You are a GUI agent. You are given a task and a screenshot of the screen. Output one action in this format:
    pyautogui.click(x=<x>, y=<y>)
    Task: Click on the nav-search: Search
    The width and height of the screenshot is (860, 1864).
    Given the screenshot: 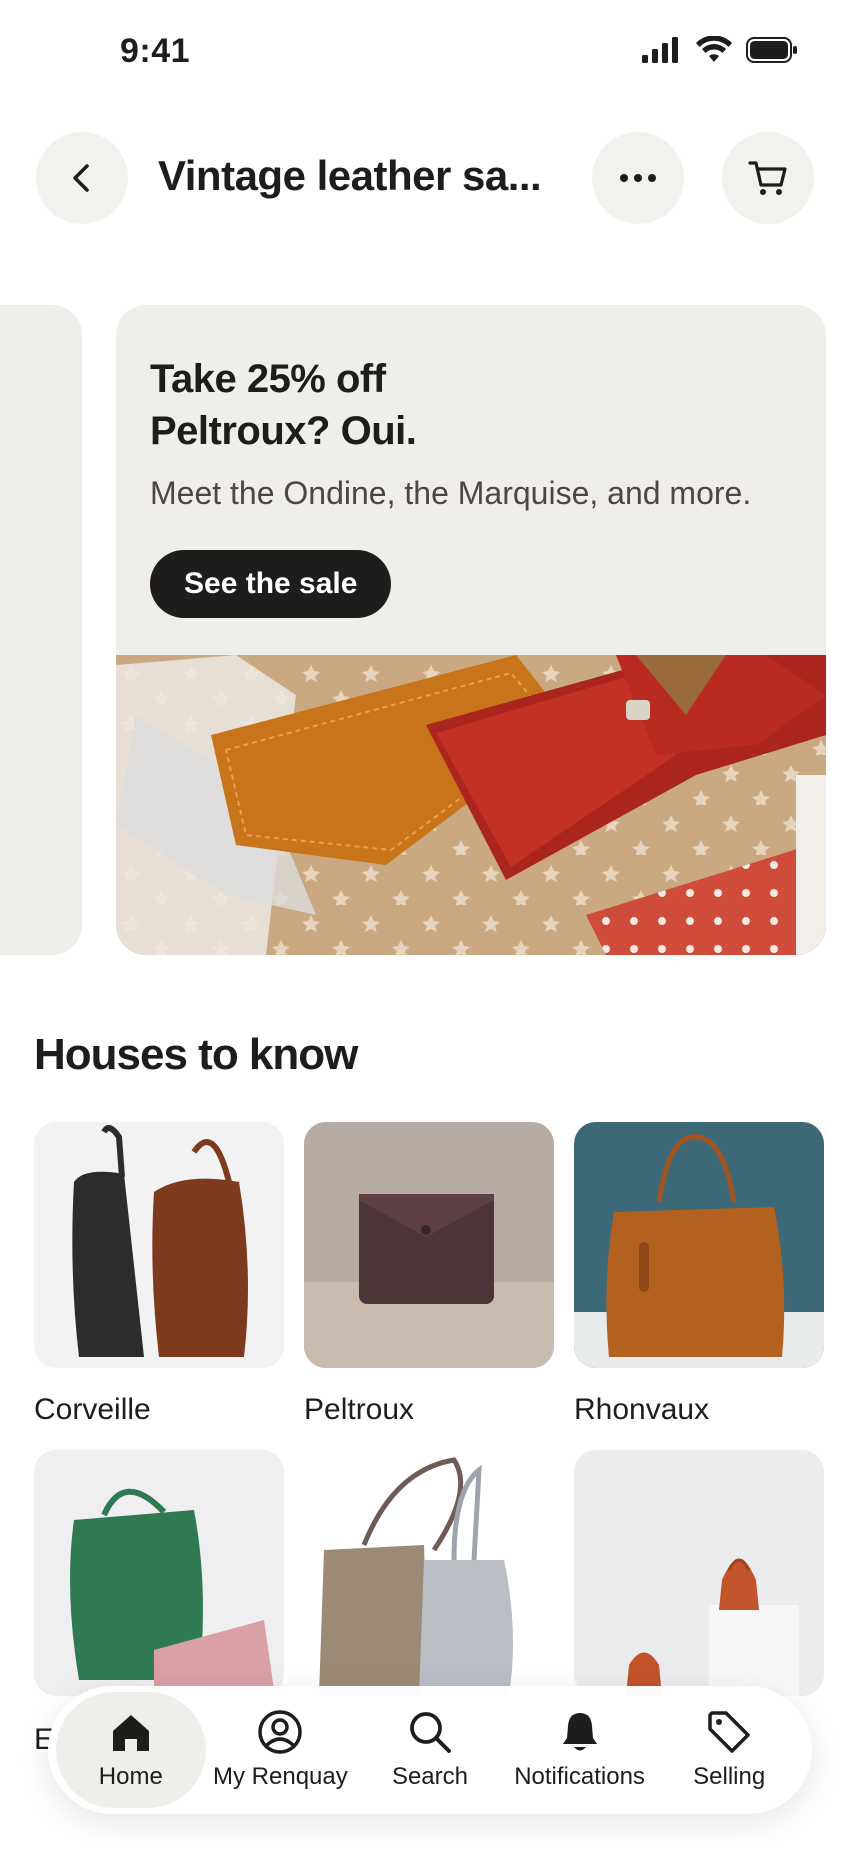 What is the action you would take?
    pyautogui.click(x=430, y=1750)
    